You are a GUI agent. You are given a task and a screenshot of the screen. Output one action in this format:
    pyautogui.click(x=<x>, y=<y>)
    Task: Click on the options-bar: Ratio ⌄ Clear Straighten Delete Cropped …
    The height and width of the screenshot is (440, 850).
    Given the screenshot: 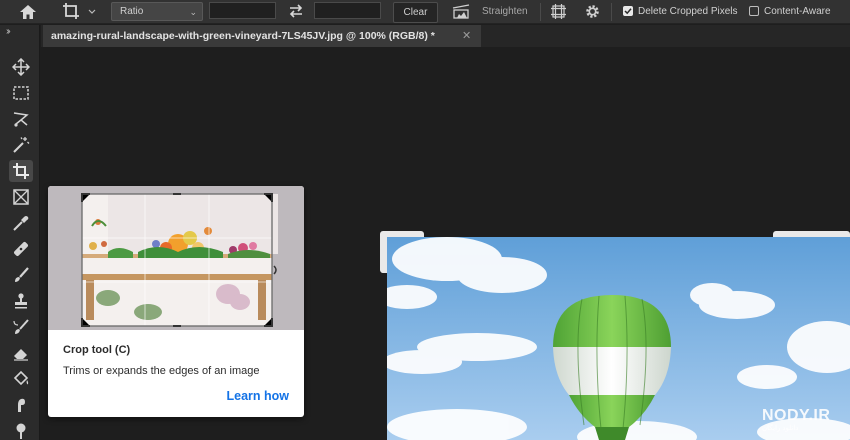 What is the action you would take?
    pyautogui.click(x=425, y=12)
    